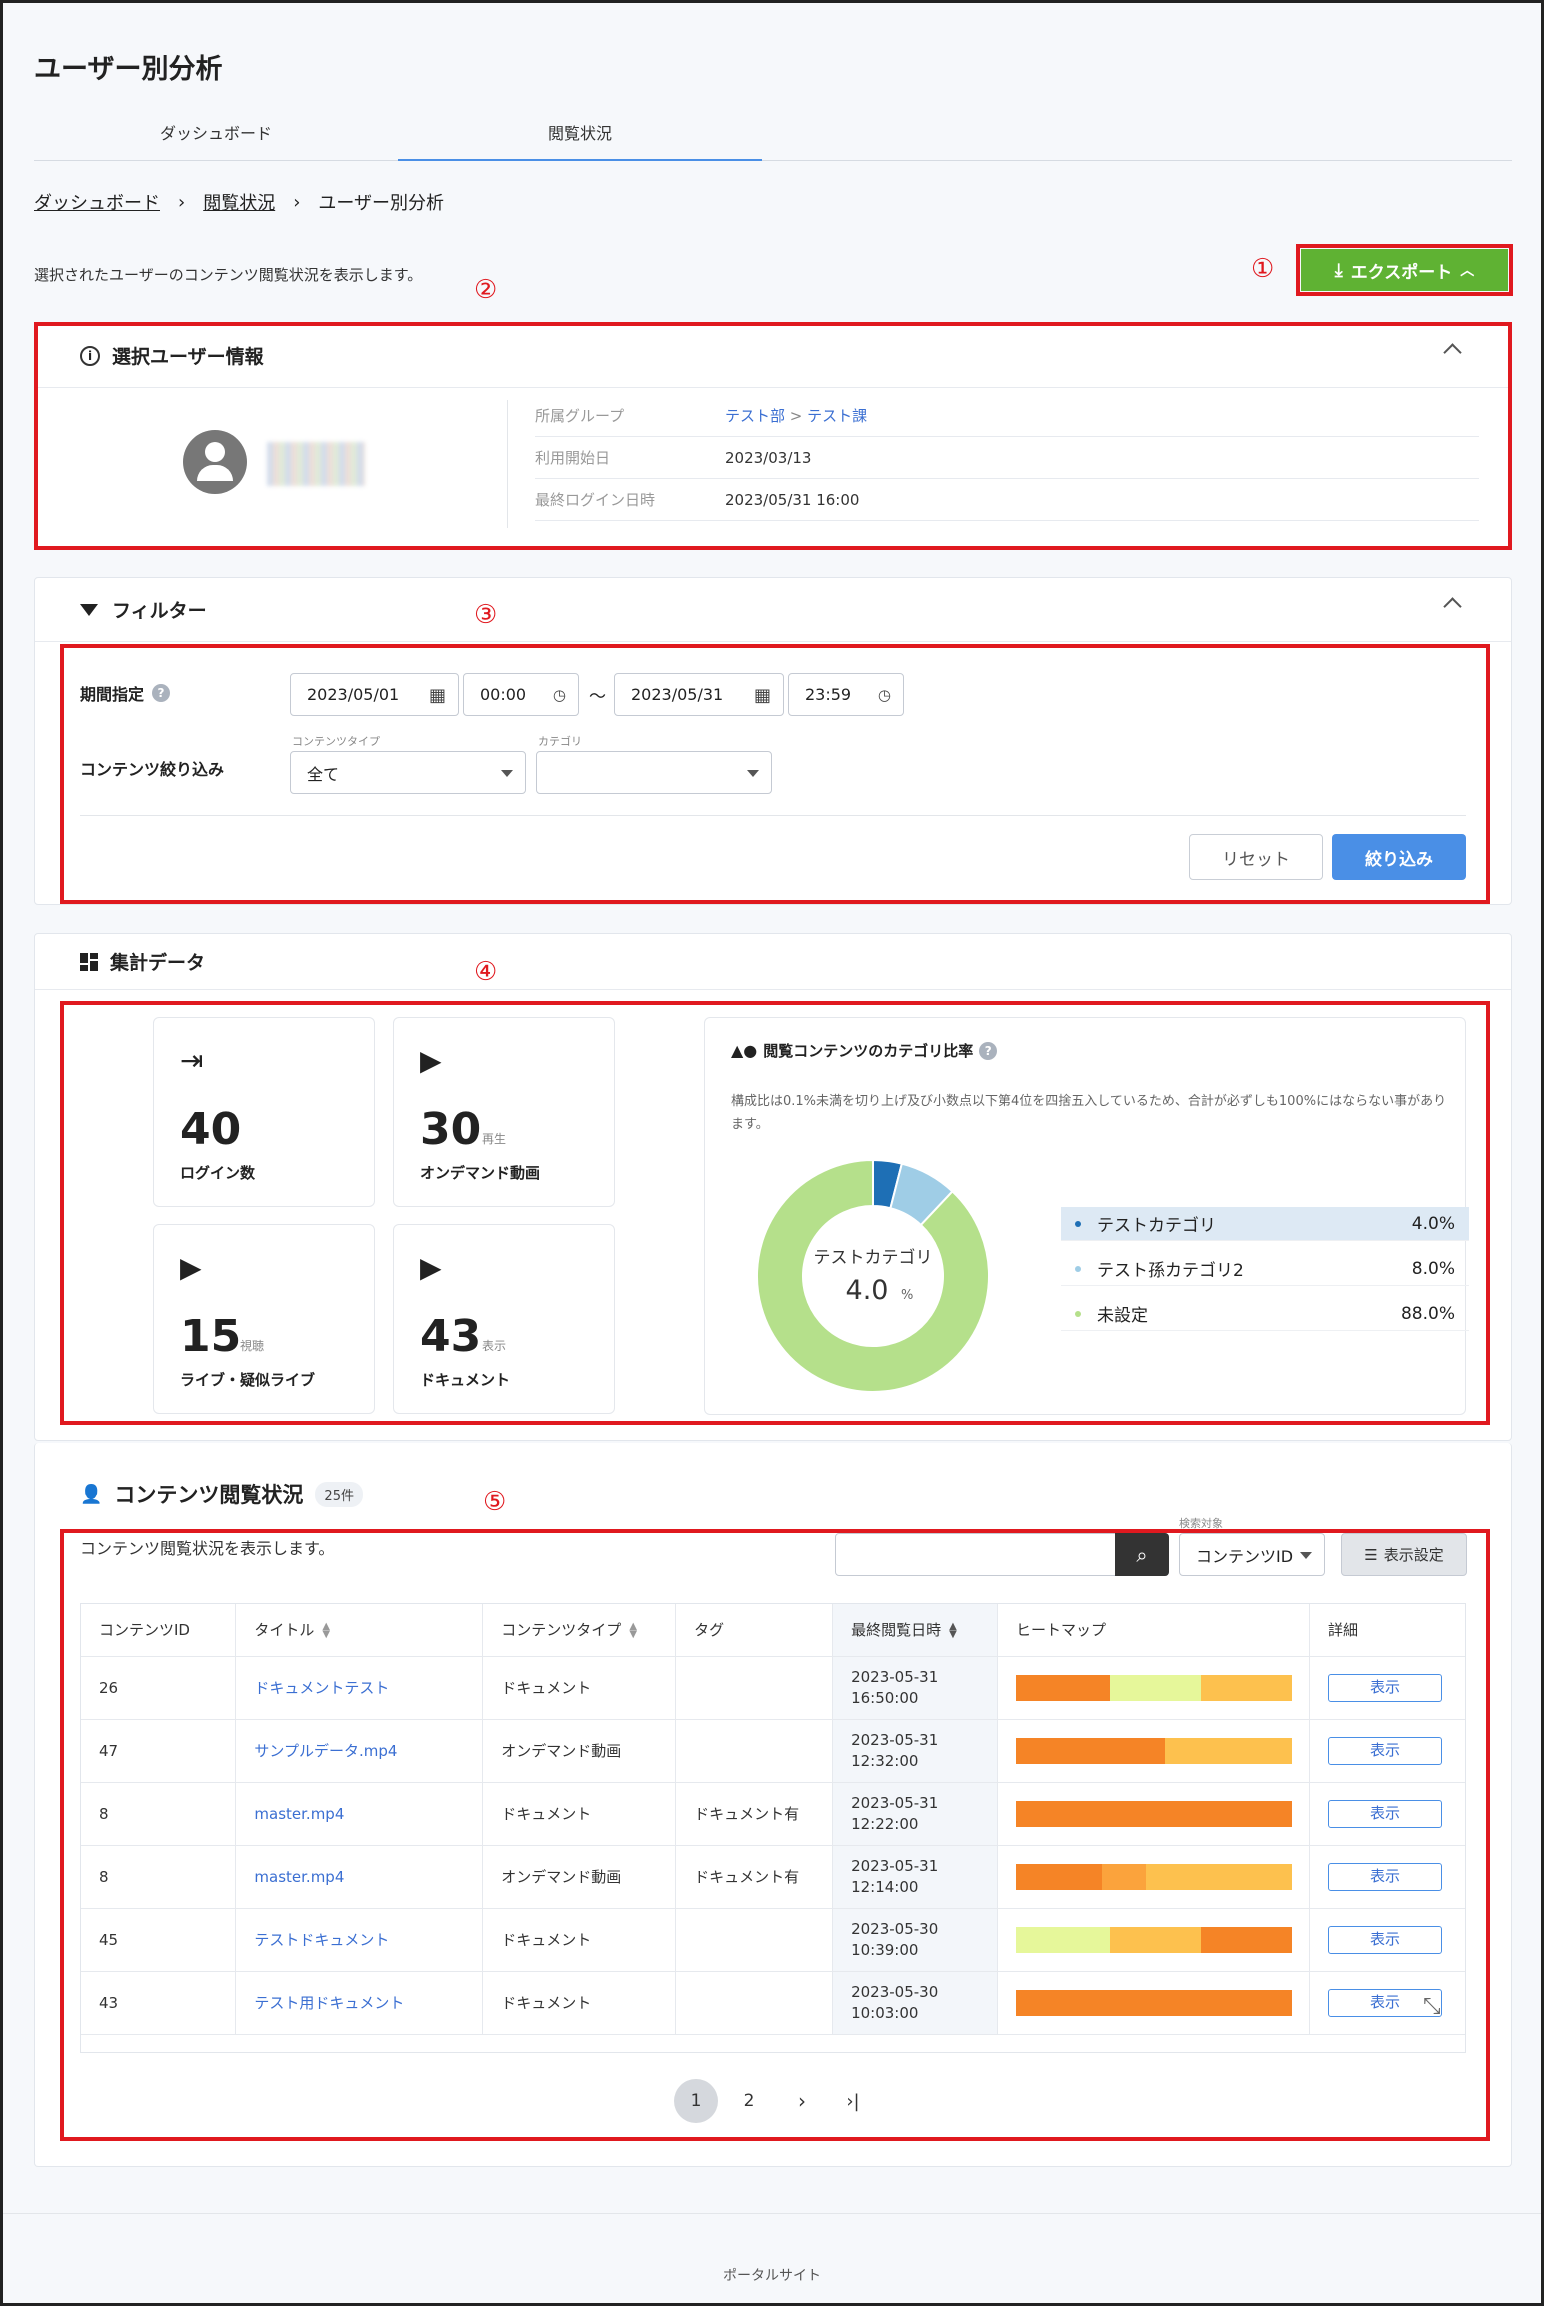 The height and width of the screenshot is (2306, 1544). Describe the element at coordinates (97, 202) in the screenshot. I see `breadcrumb-dashboard: ダッシュボード` at that location.